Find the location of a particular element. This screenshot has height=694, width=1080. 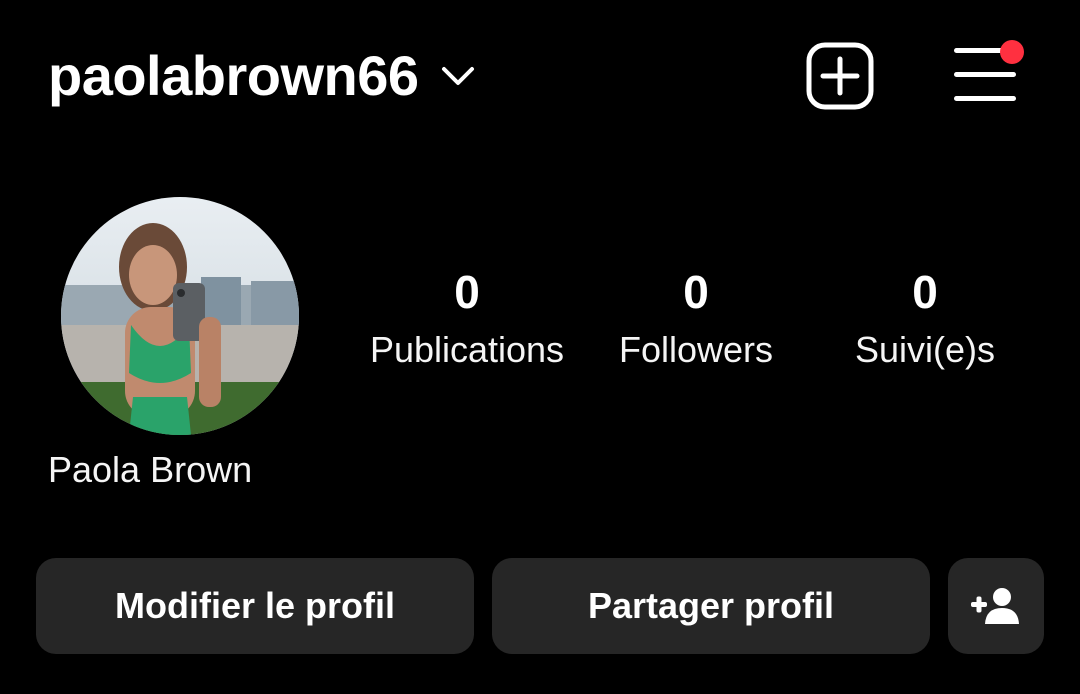

profile-photo is located at coordinates (180, 316).